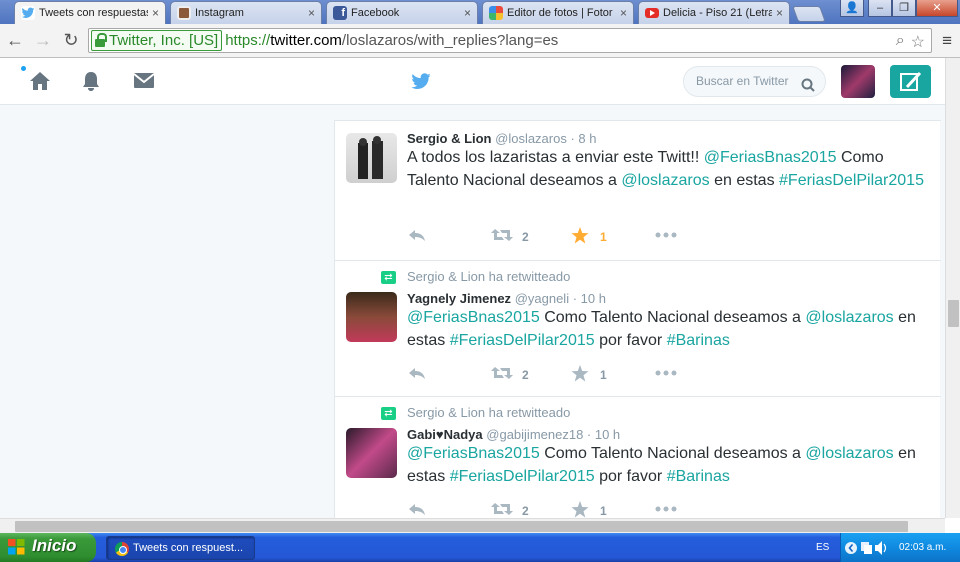 This screenshot has width=960, height=562. I want to click on forward-button: →, so click(43, 40).